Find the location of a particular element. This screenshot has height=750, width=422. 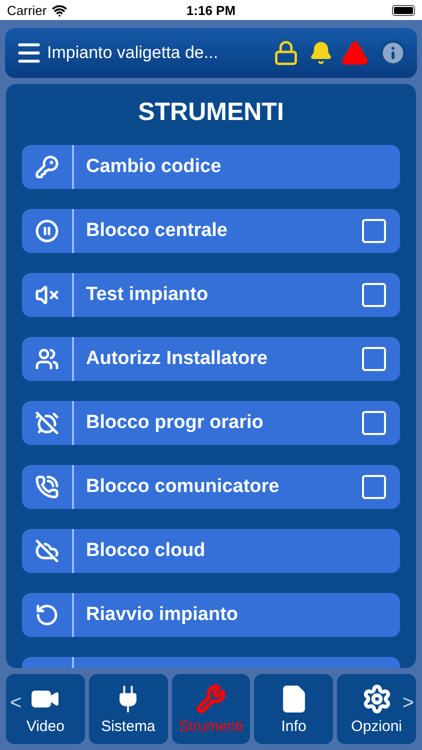

menu-label: Blocco comunicatore is located at coordinates (183, 487).